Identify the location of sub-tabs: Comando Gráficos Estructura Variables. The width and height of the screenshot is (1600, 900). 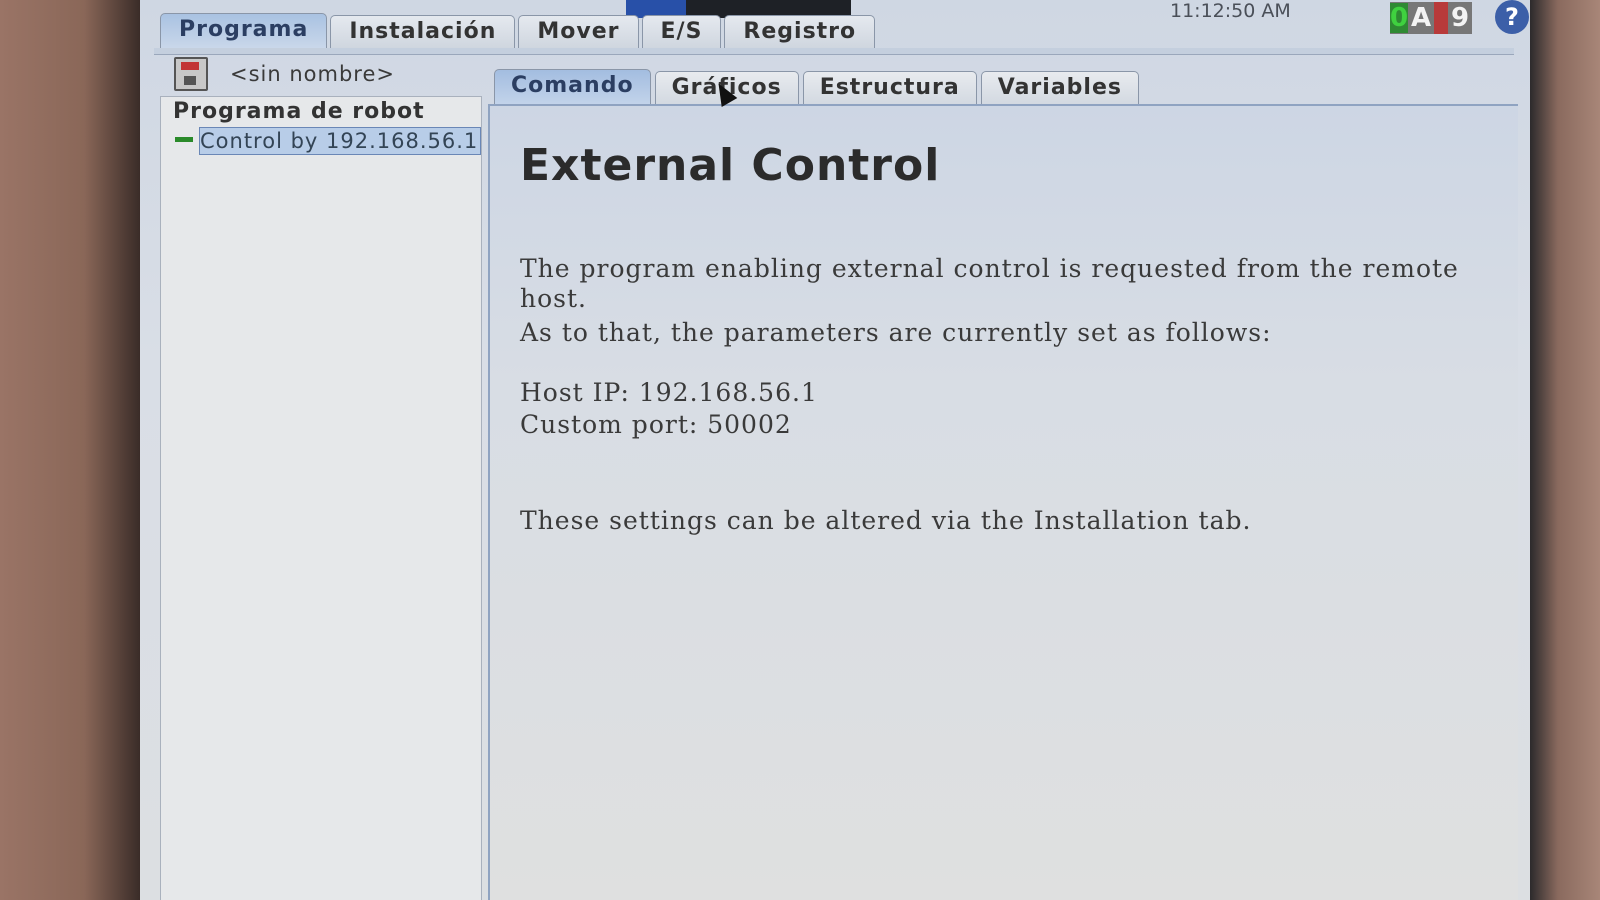
(818, 84).